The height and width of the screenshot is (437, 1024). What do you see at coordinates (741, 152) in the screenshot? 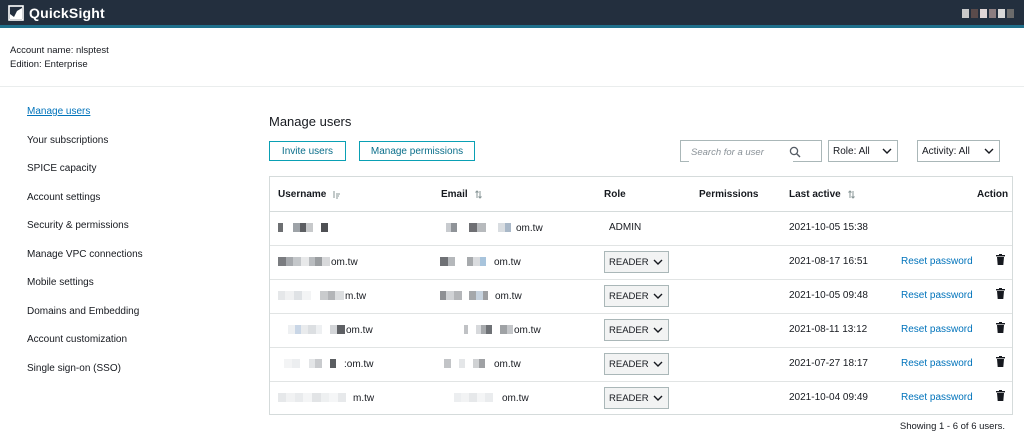
I see `search-input` at bounding box center [741, 152].